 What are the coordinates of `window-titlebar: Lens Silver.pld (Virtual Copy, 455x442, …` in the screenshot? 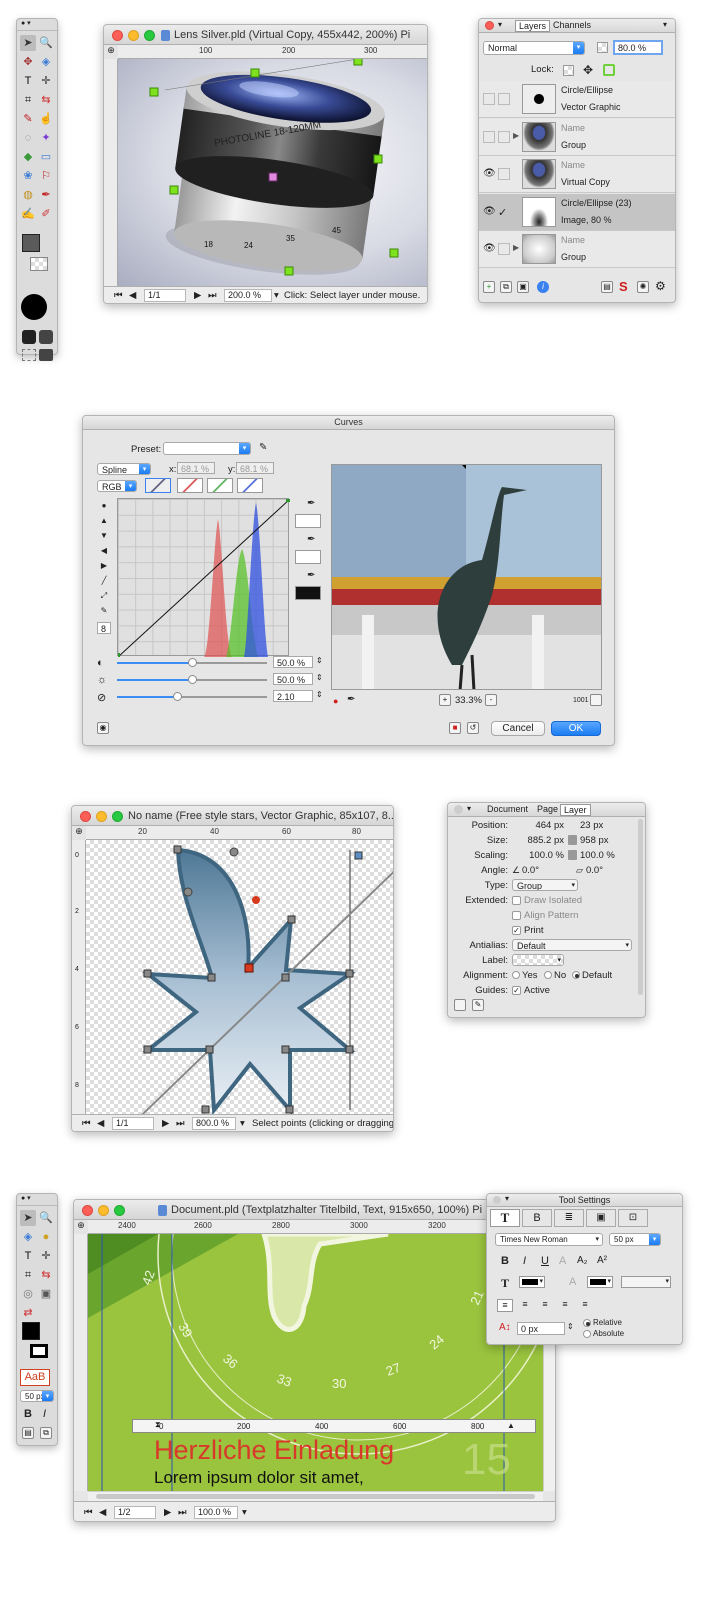 It's located at (265, 35).